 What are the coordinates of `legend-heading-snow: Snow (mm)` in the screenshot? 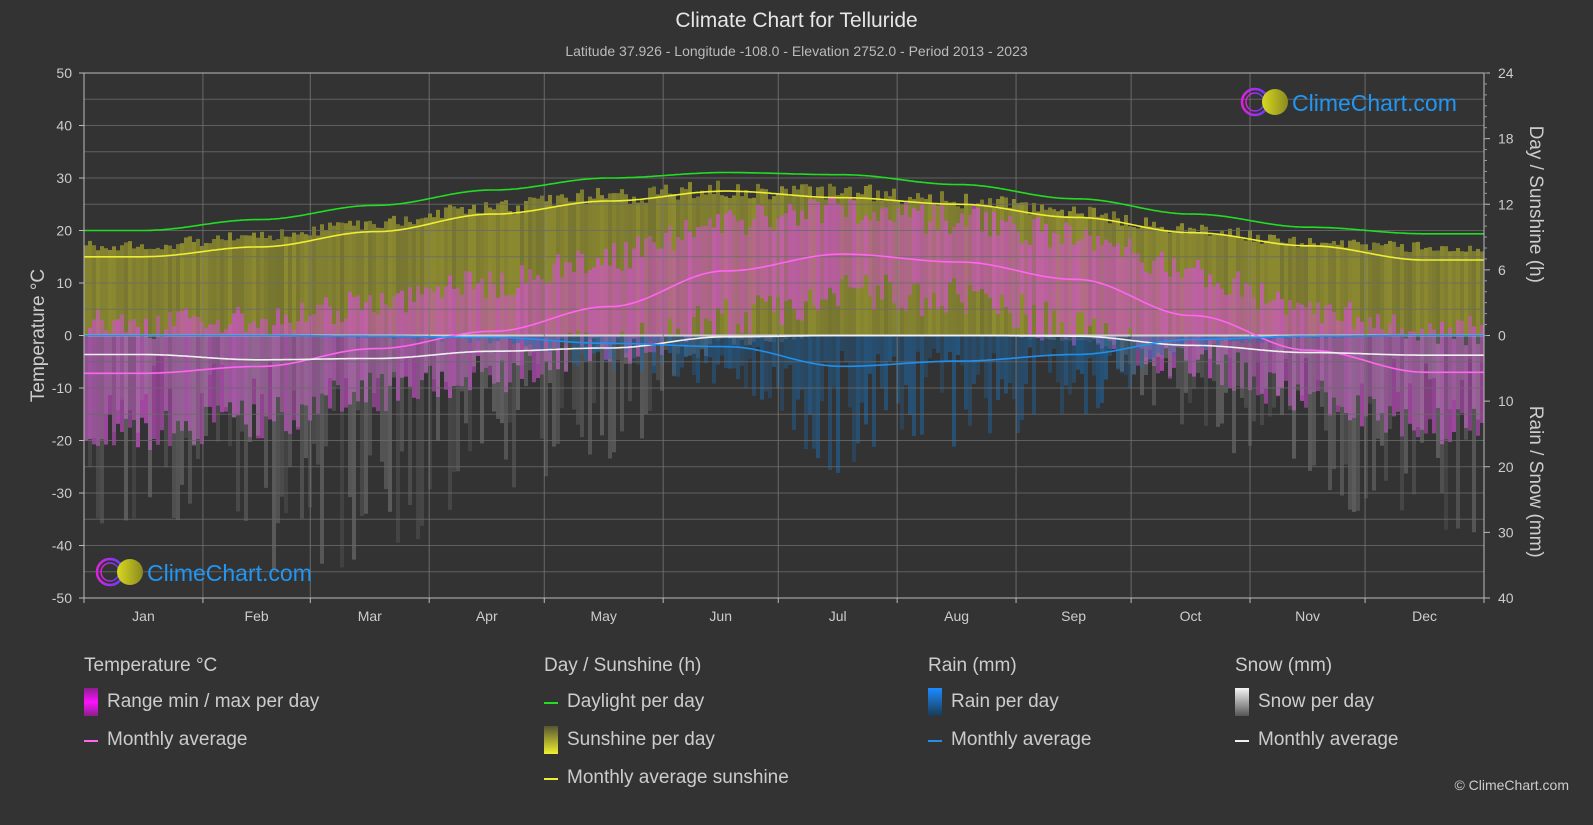 It's located at (1284, 665).